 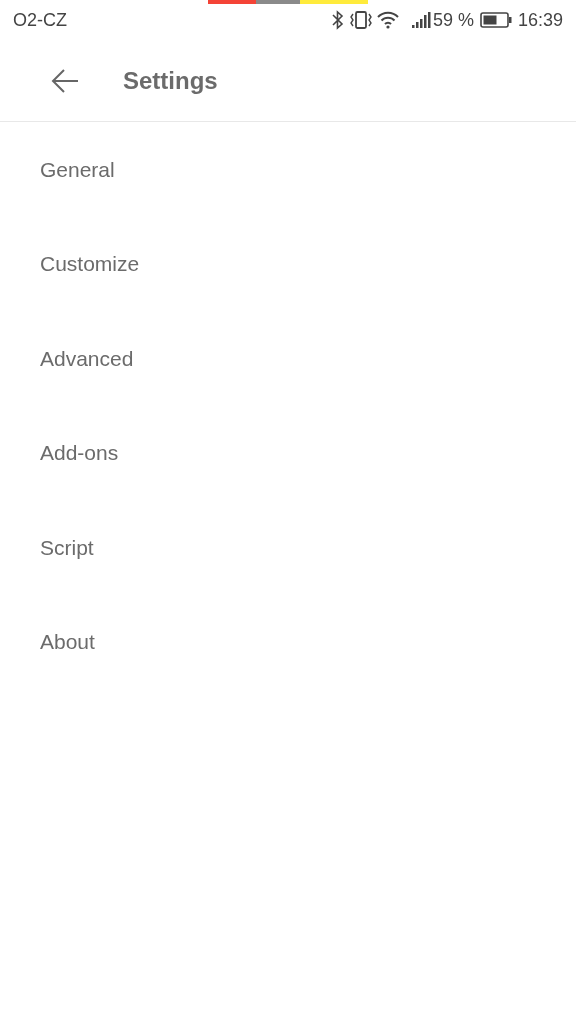 I want to click on settings-menu-item: About, so click(x=288, y=641).